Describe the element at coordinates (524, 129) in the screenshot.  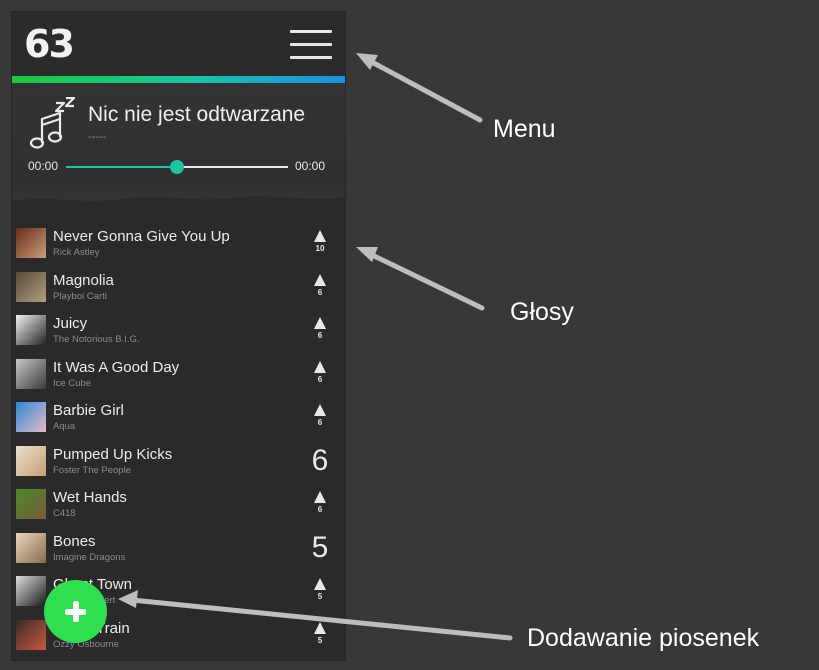
I see `annotation-menu: Menu` at that location.